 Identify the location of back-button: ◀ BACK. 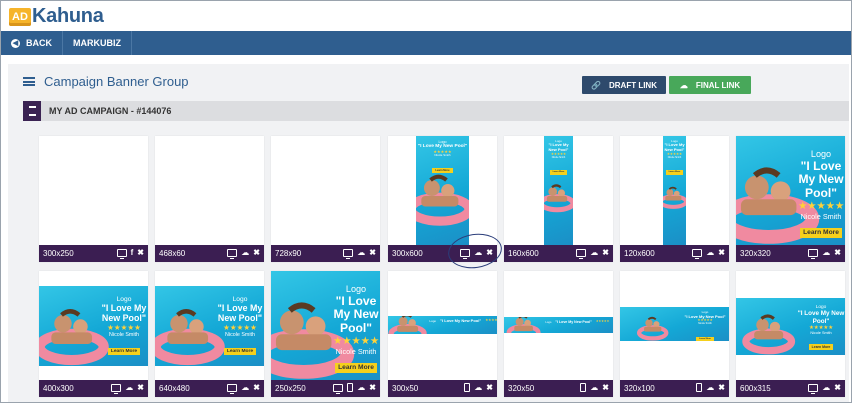
(32, 43).